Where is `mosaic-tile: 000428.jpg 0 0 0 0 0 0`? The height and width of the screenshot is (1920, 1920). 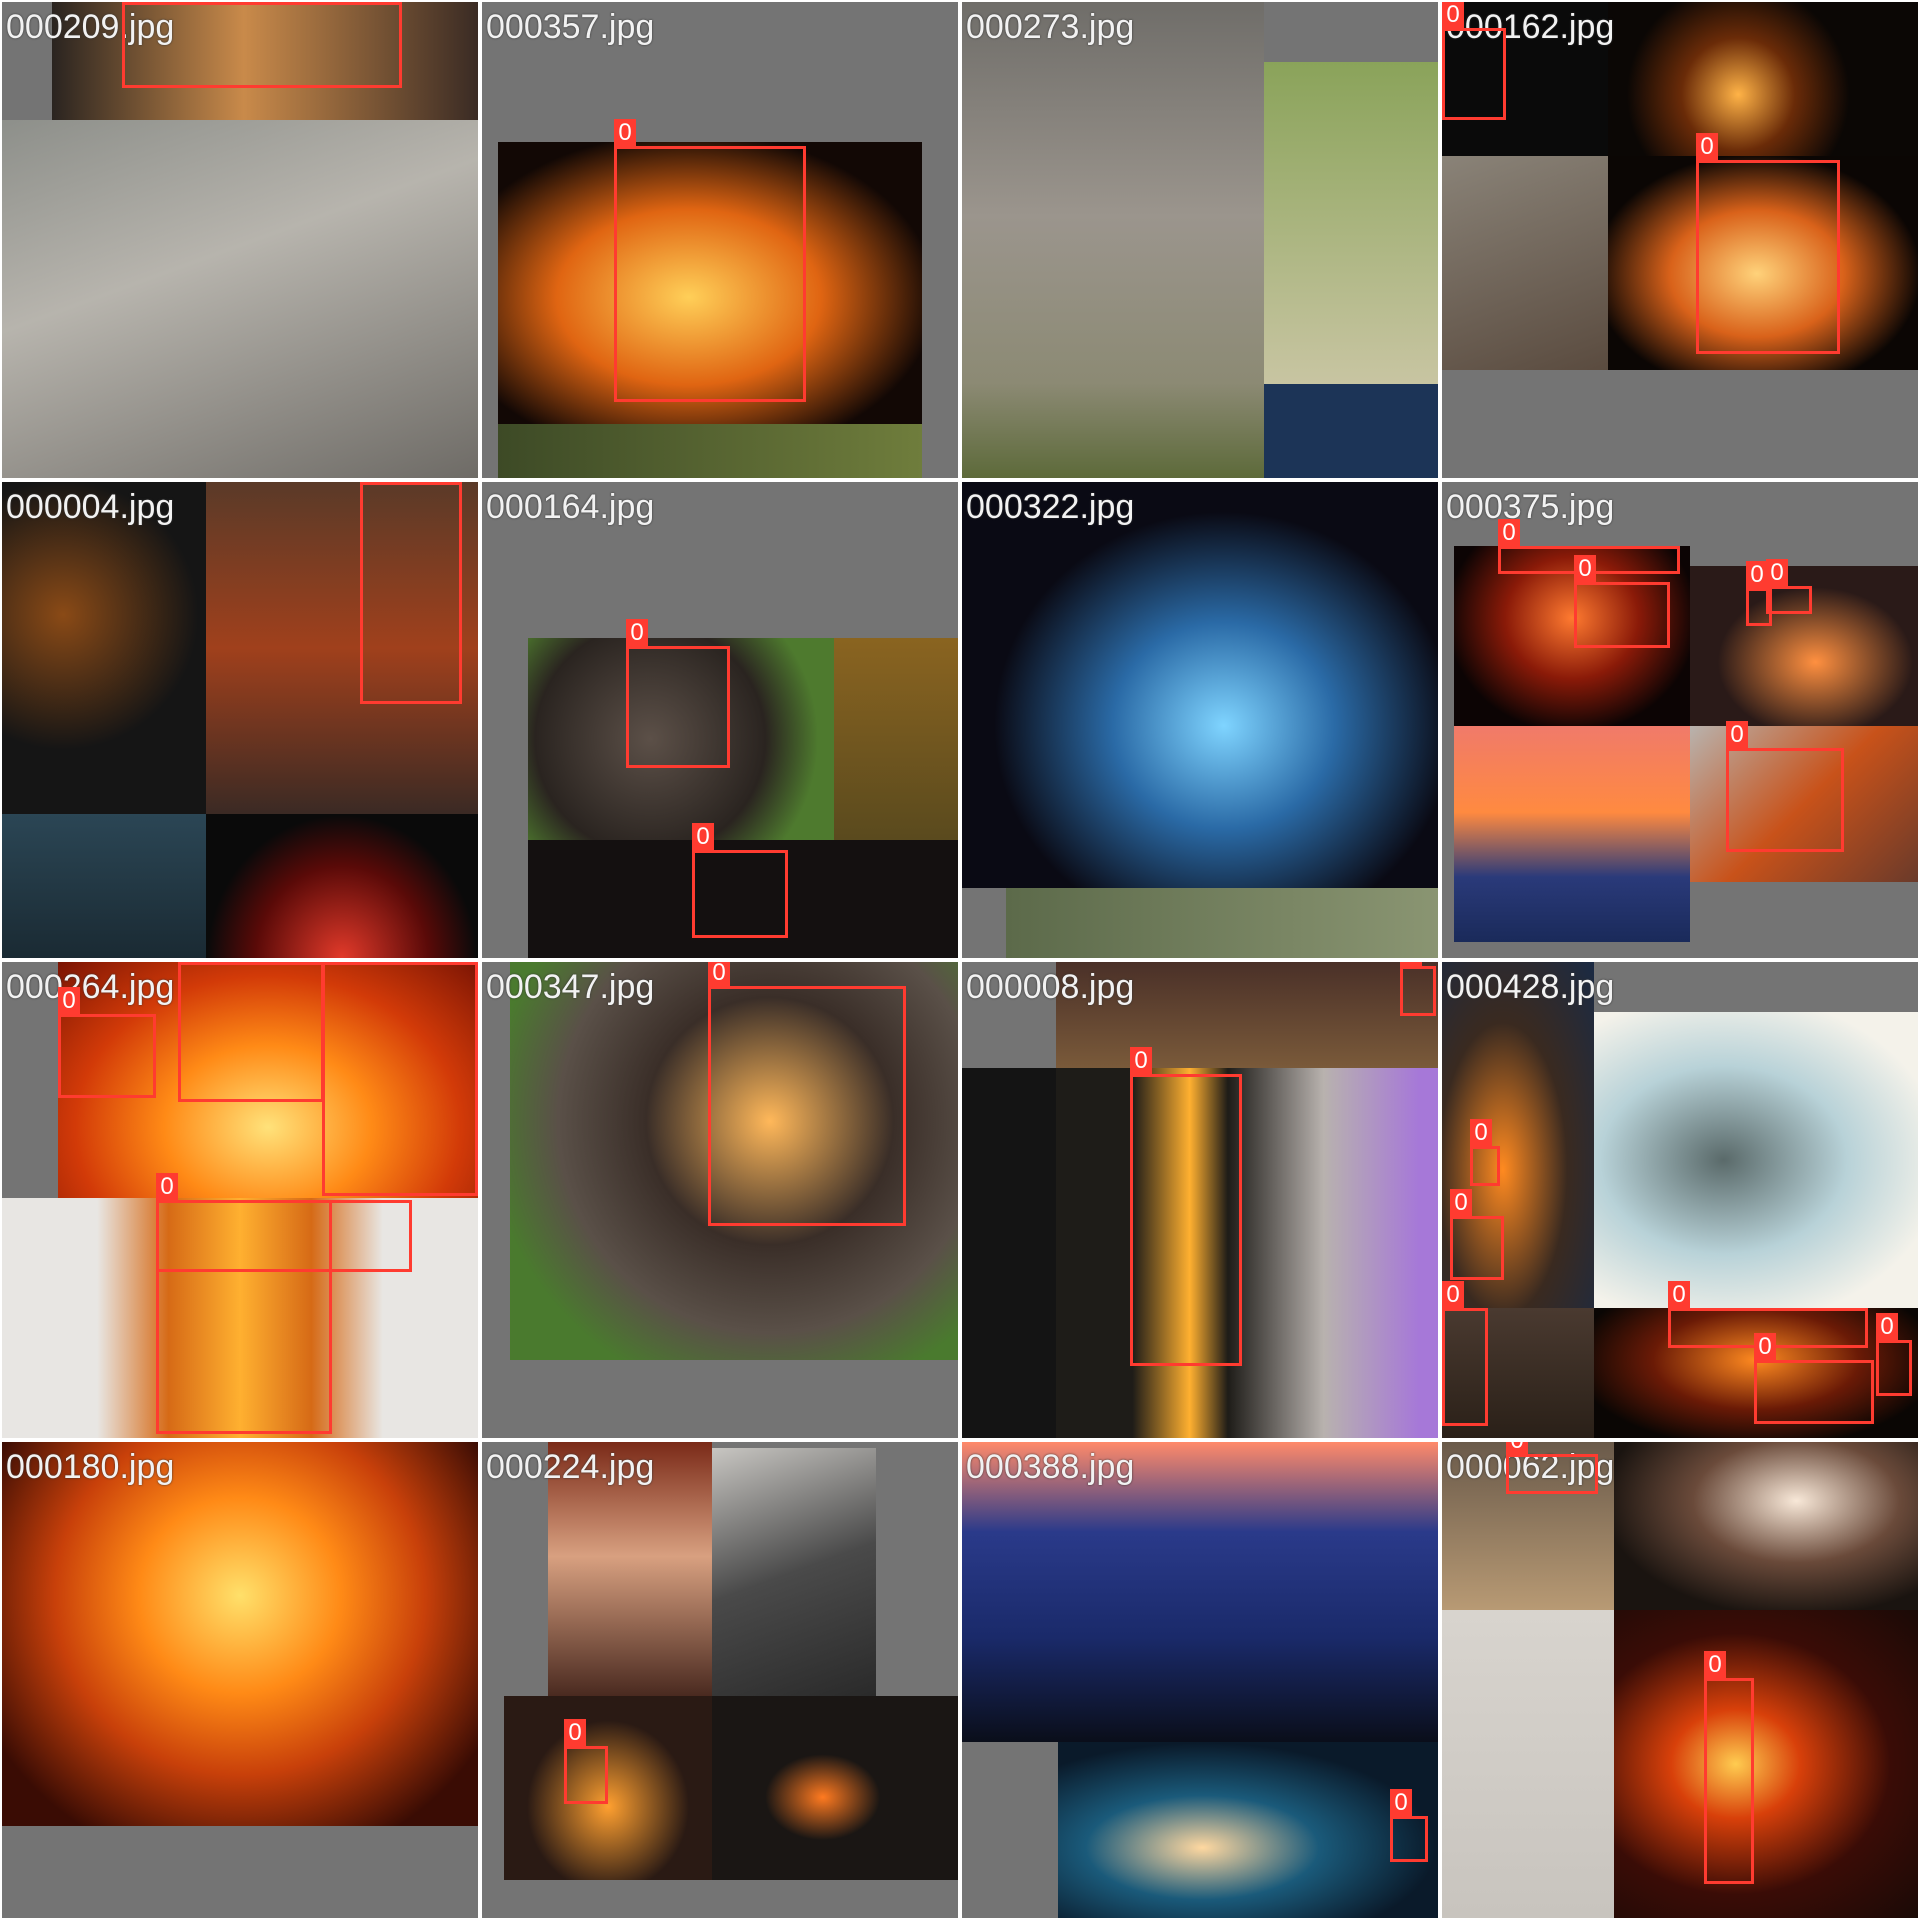 mosaic-tile: 000428.jpg 0 0 0 0 0 0 is located at coordinates (1680, 1200).